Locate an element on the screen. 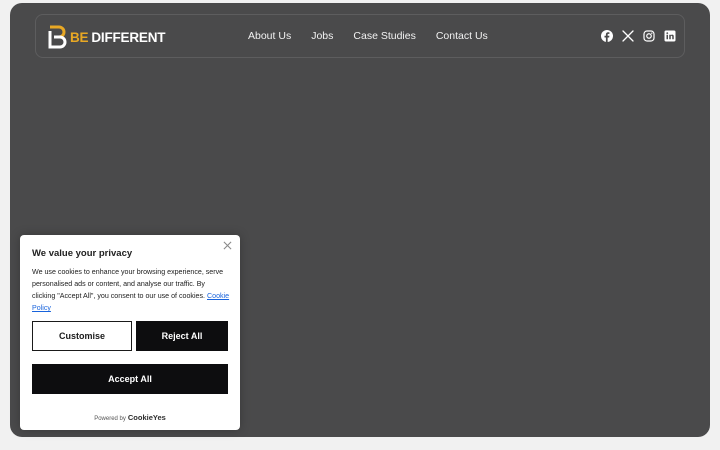 The height and width of the screenshot is (450, 720). brand-logo-text: BE DIFFERENT is located at coordinates (118, 37).